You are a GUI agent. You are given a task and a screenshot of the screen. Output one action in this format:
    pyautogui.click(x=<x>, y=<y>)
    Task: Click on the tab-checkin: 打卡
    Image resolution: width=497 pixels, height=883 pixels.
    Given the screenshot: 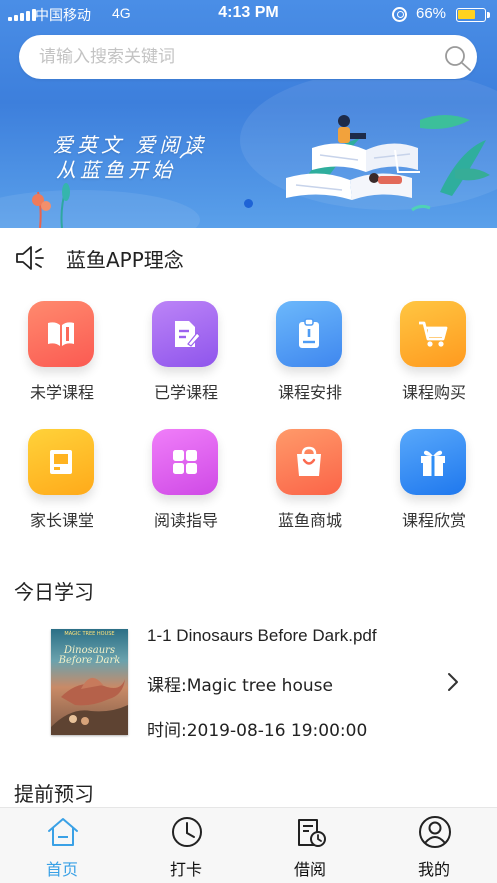 What is the action you would take?
    pyautogui.click(x=186, y=845)
    